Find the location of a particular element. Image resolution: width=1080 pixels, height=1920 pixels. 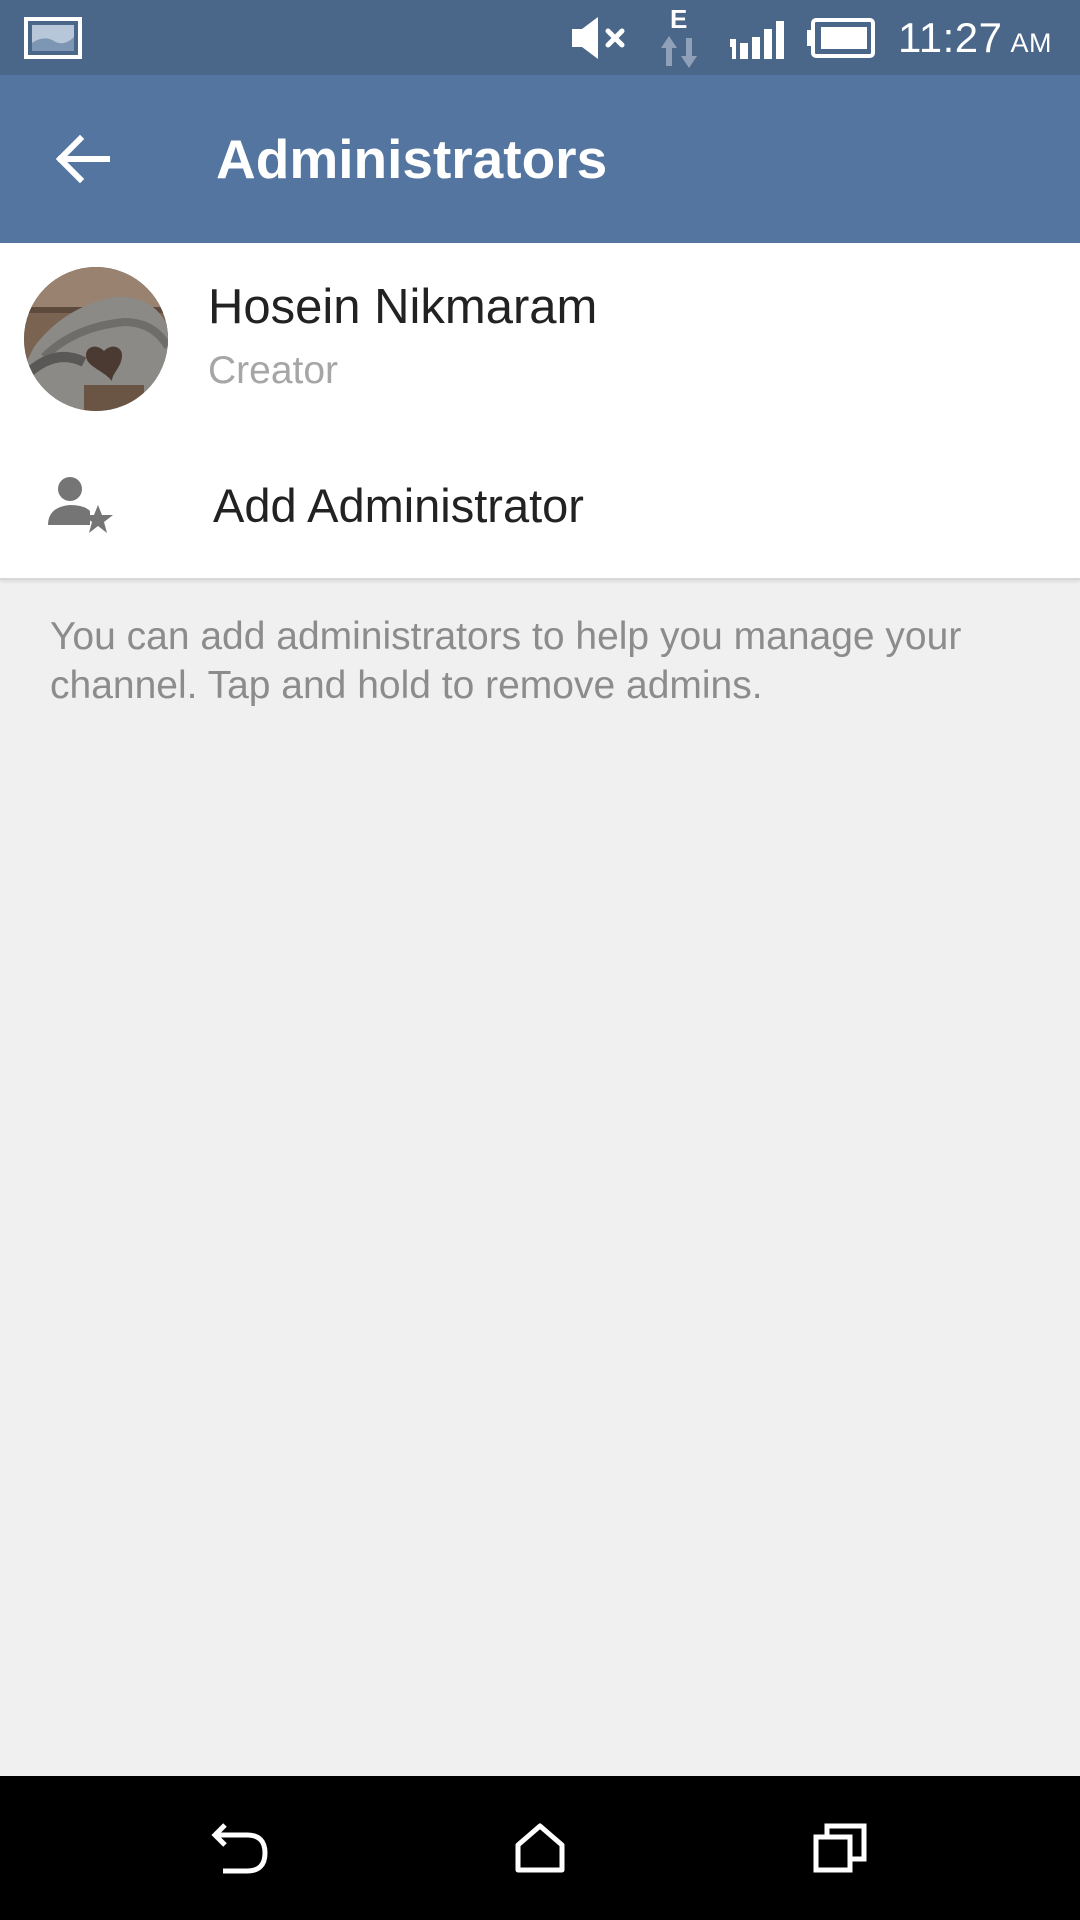

avatar is located at coordinates (96, 339).